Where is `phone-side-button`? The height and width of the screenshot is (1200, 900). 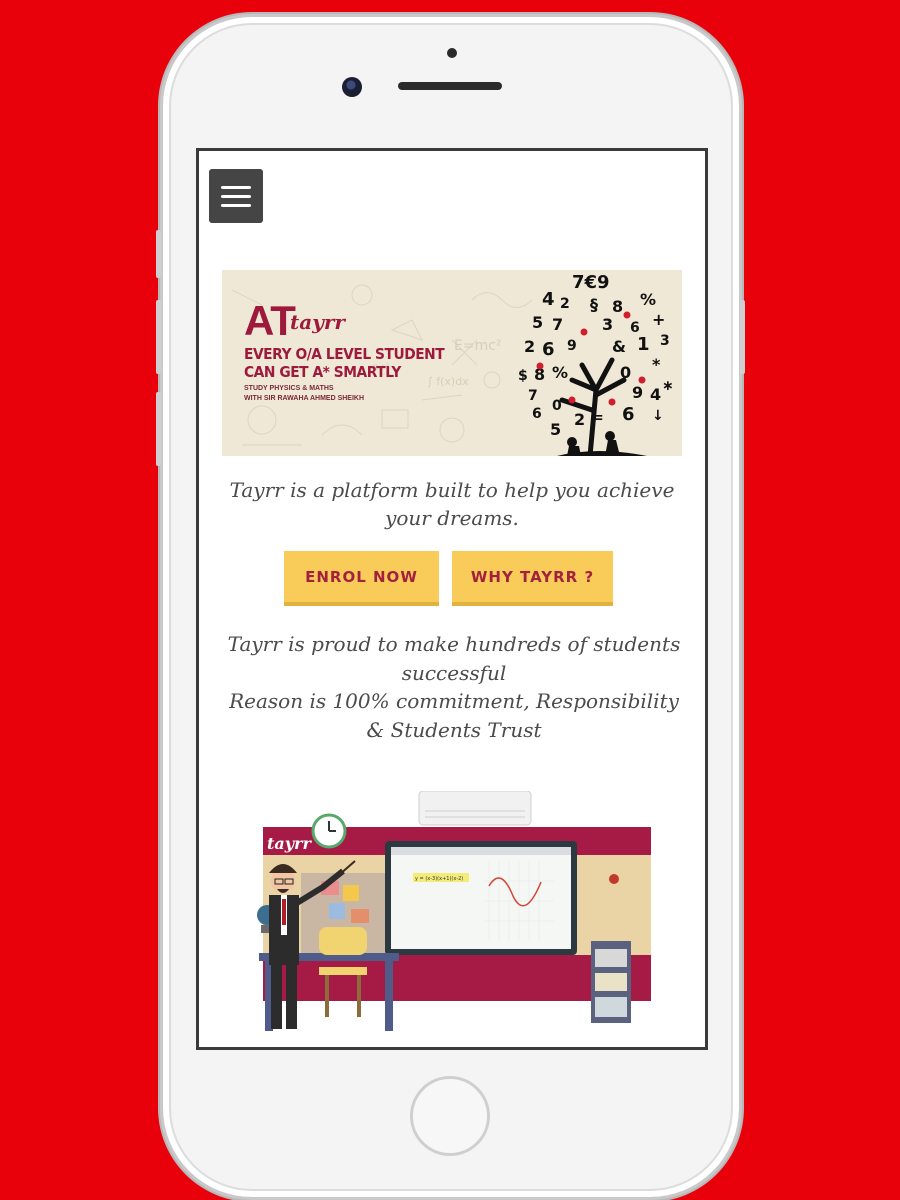 phone-side-button is located at coordinates (158, 254).